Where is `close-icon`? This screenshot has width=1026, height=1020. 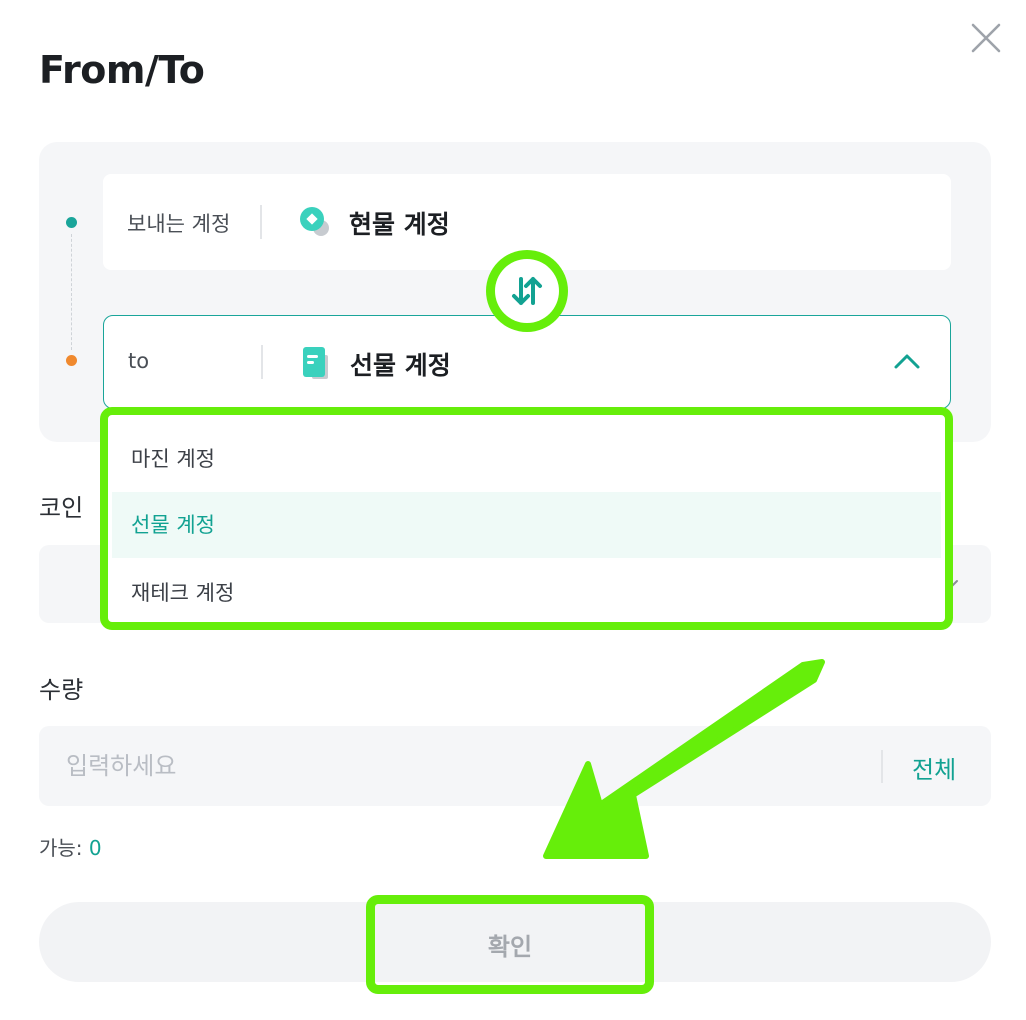 close-icon is located at coordinates (986, 38).